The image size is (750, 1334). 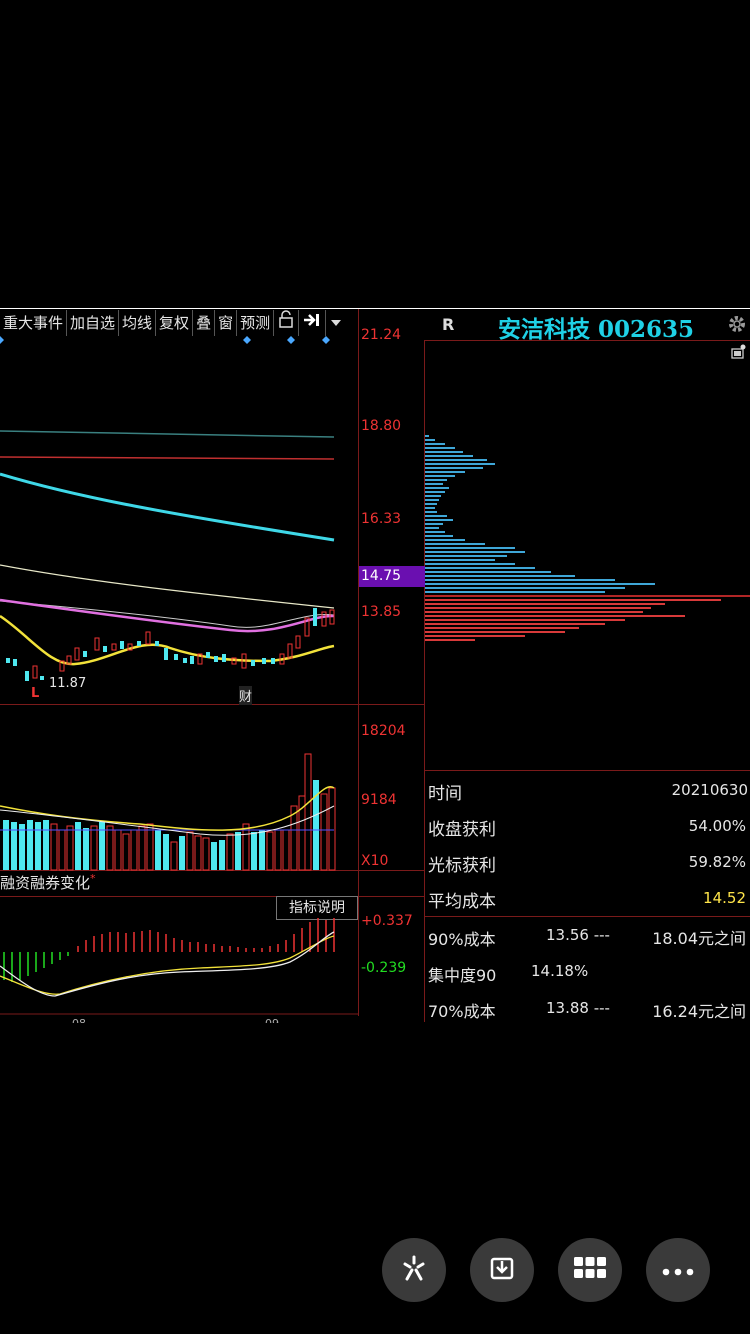 I want to click on stock-header: R 安洁科技 002635, so click(x=554, y=325).